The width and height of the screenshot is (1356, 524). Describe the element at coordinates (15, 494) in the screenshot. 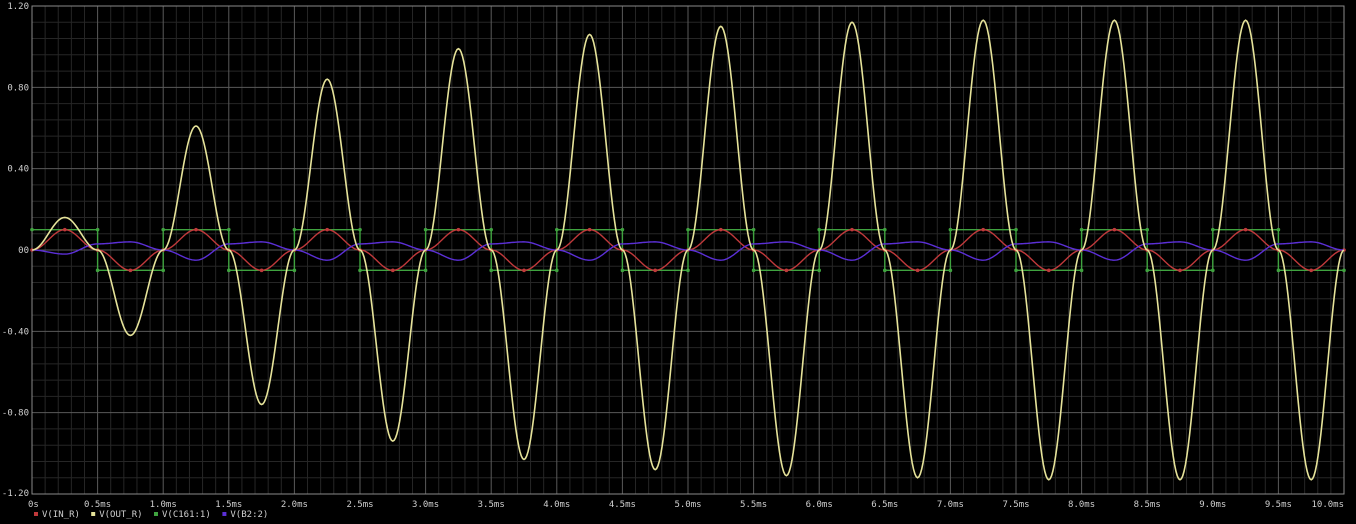

I see `y-tick-label: -1.20` at that location.